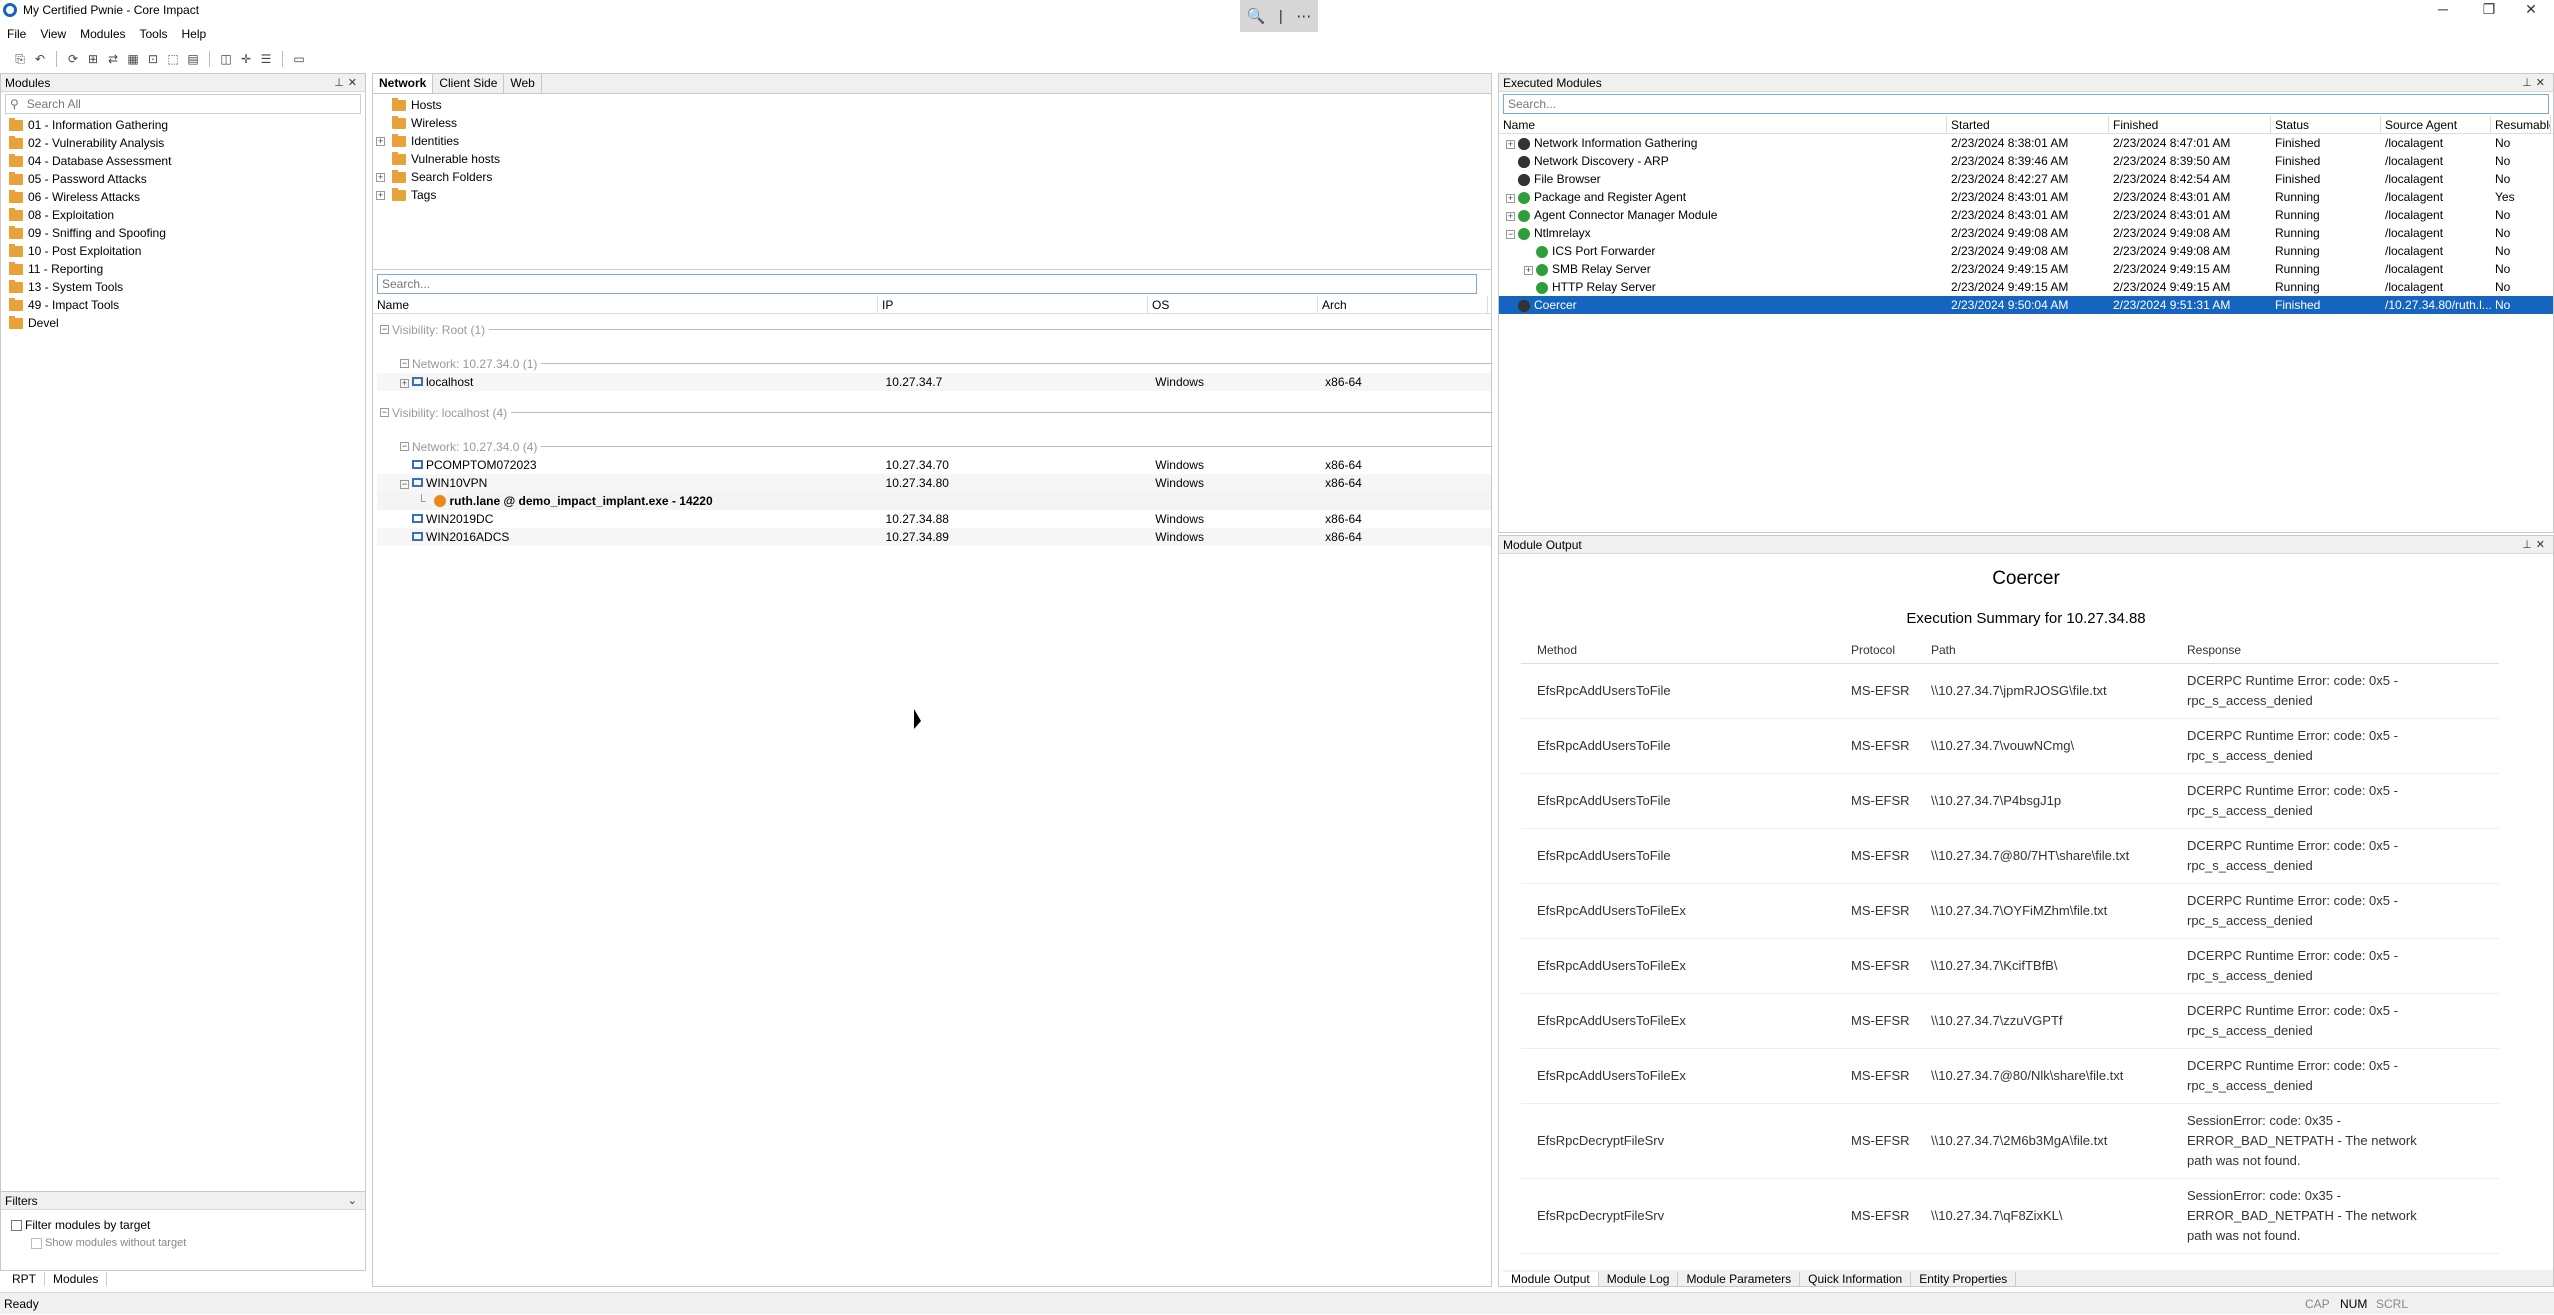 Image resolution: width=2554 pixels, height=1315 pixels. Describe the element at coordinates (113, 59) in the screenshot. I see `connect-icon: ⇄` at that location.